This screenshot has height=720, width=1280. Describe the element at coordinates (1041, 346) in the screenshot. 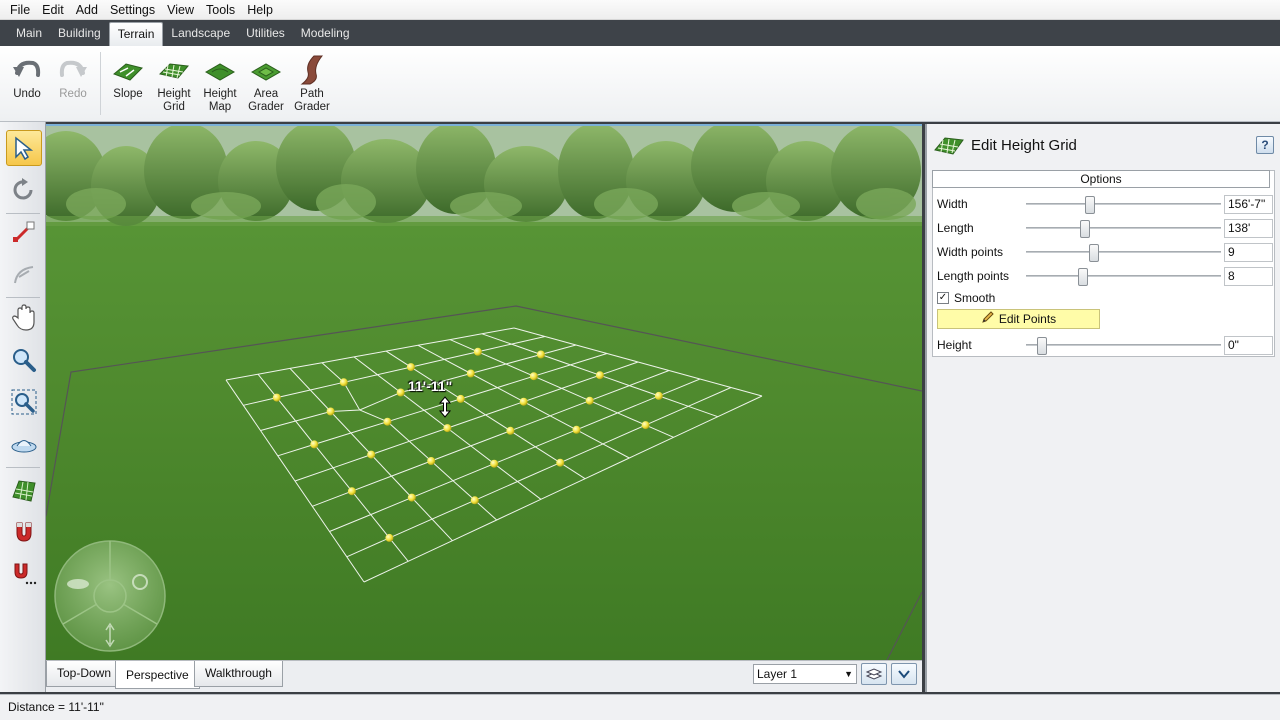

I see `height-slider-thumb` at that location.